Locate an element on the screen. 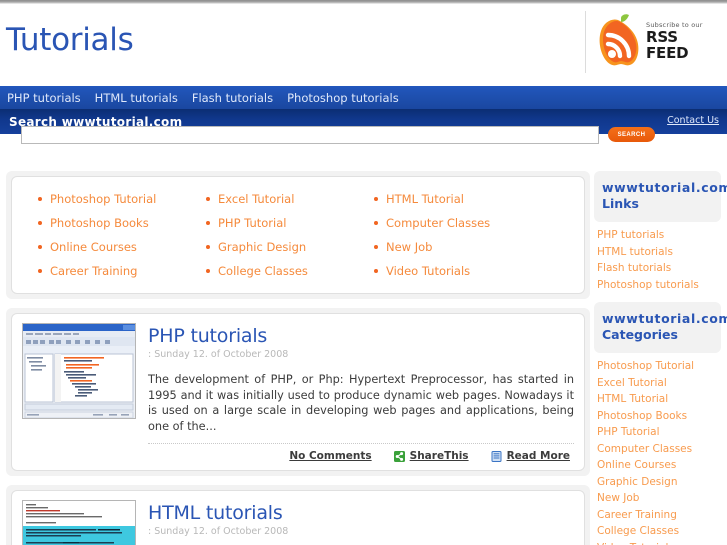 This screenshot has width=727, height=545. no-comments-link: No Comments is located at coordinates (330, 456).